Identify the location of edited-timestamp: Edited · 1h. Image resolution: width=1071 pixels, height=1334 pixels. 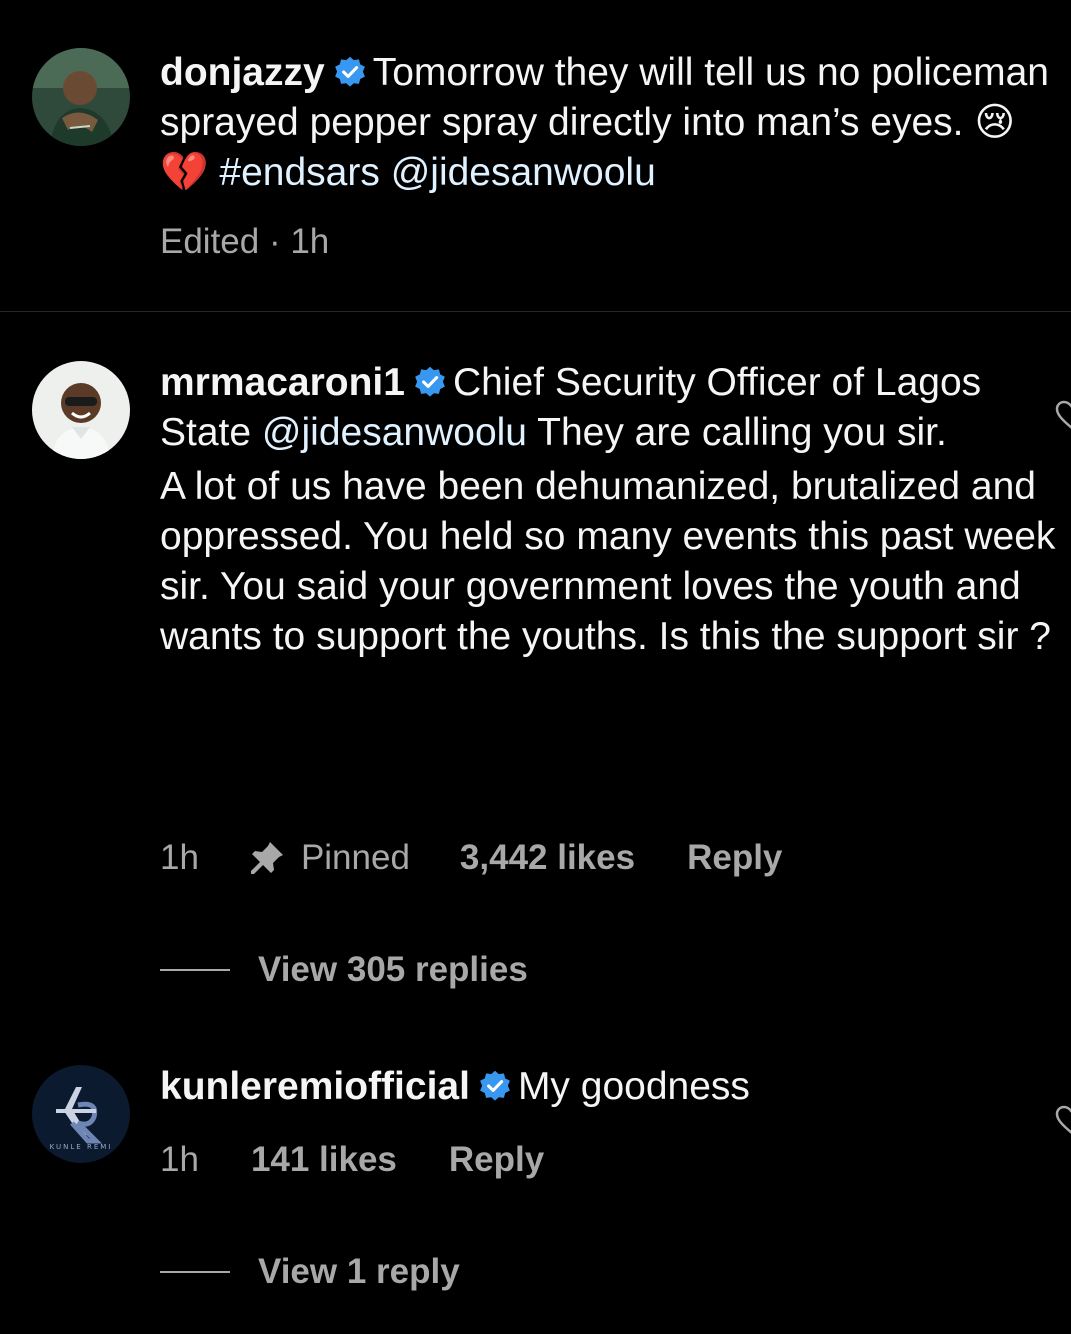
(245, 241).